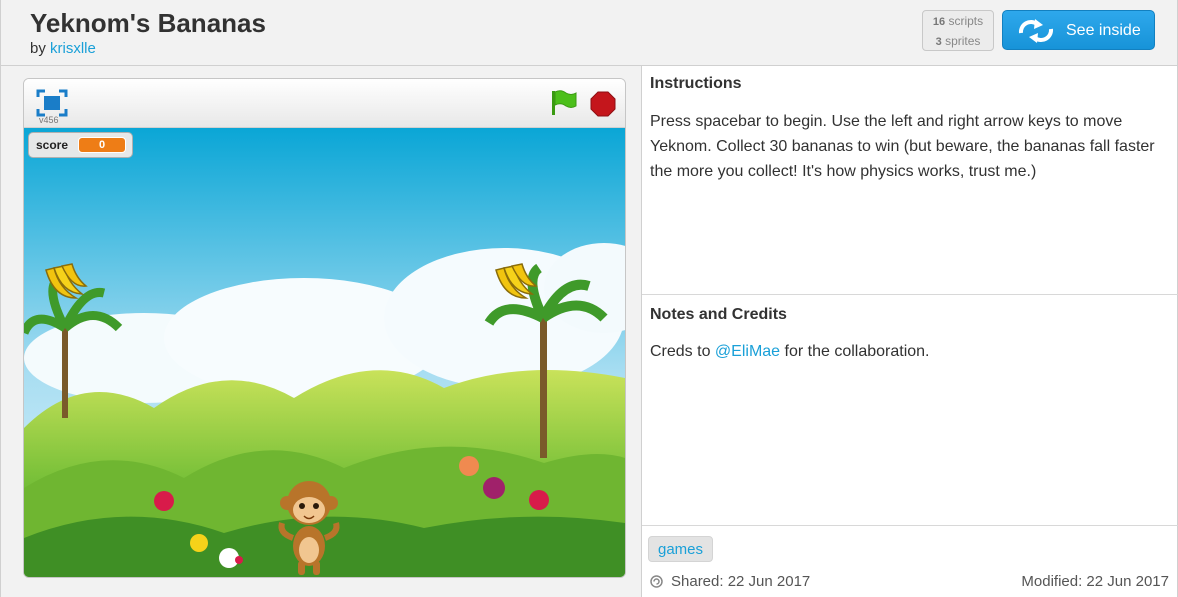 This screenshot has width=1178, height=597. I want to click on notes-suffix: for the collaboration., so click(855, 351).